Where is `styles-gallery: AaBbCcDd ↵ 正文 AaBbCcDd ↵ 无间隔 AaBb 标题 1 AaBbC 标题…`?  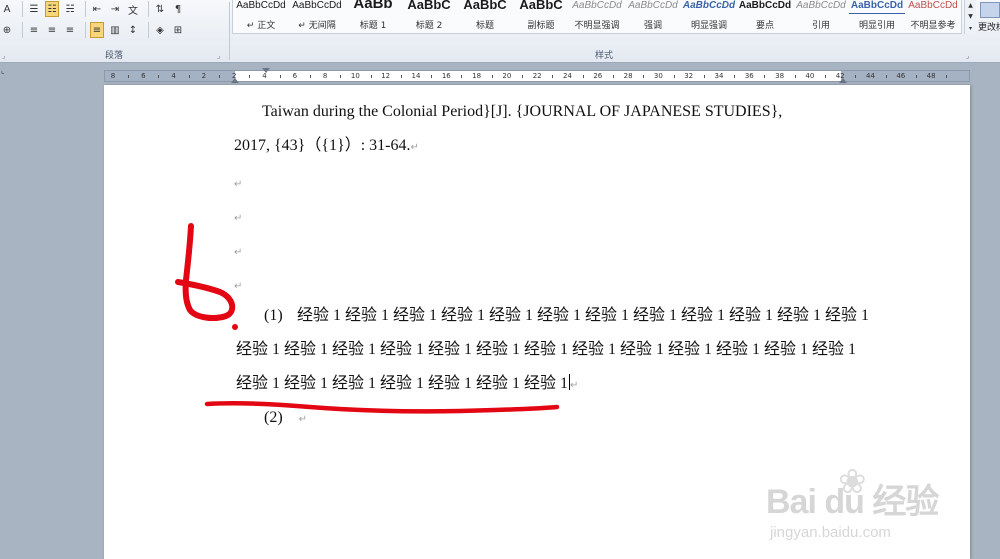
styles-gallery: AaBbCcDd ↵ 正文 AaBbCcDd ↵ 无间隔 AaBb 标题 1 AaBbC 标题… is located at coordinates (597, 17).